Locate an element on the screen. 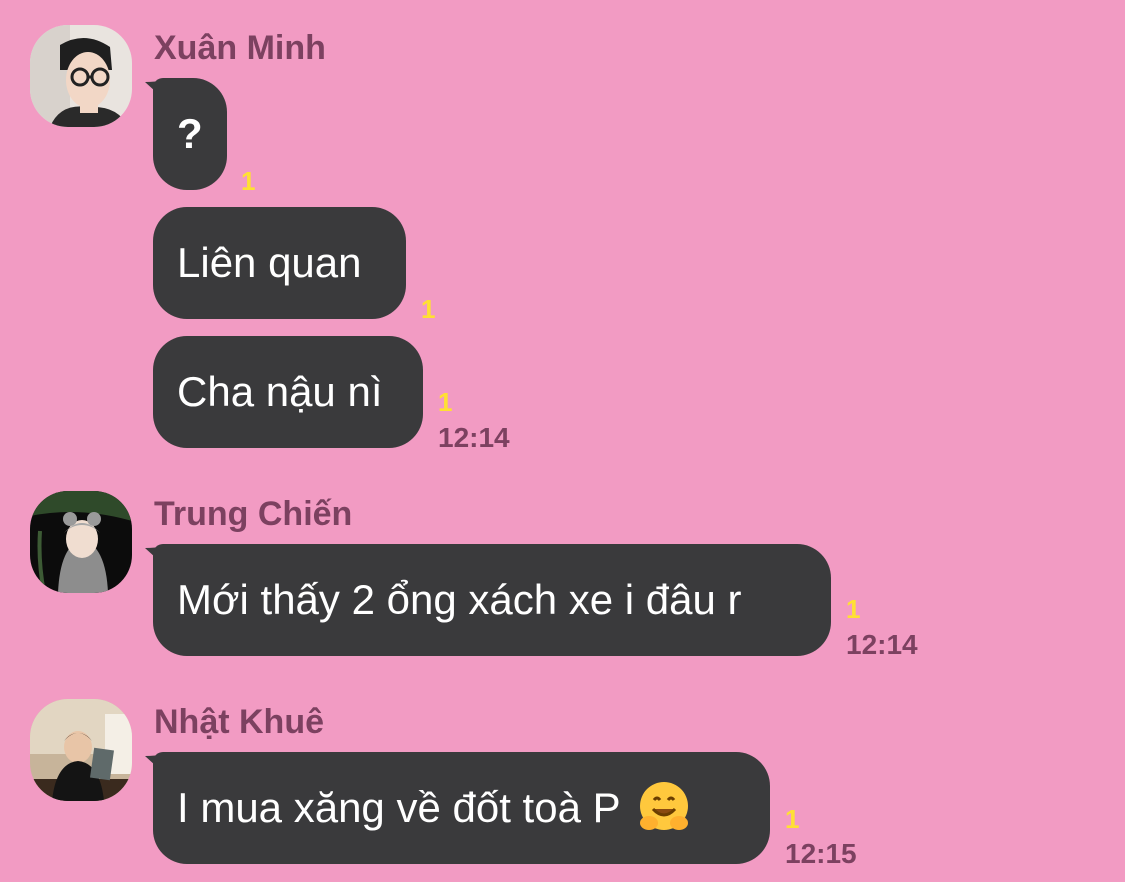 This screenshot has width=1125, height=882. message-bubble: Liên quan is located at coordinates (279, 263).